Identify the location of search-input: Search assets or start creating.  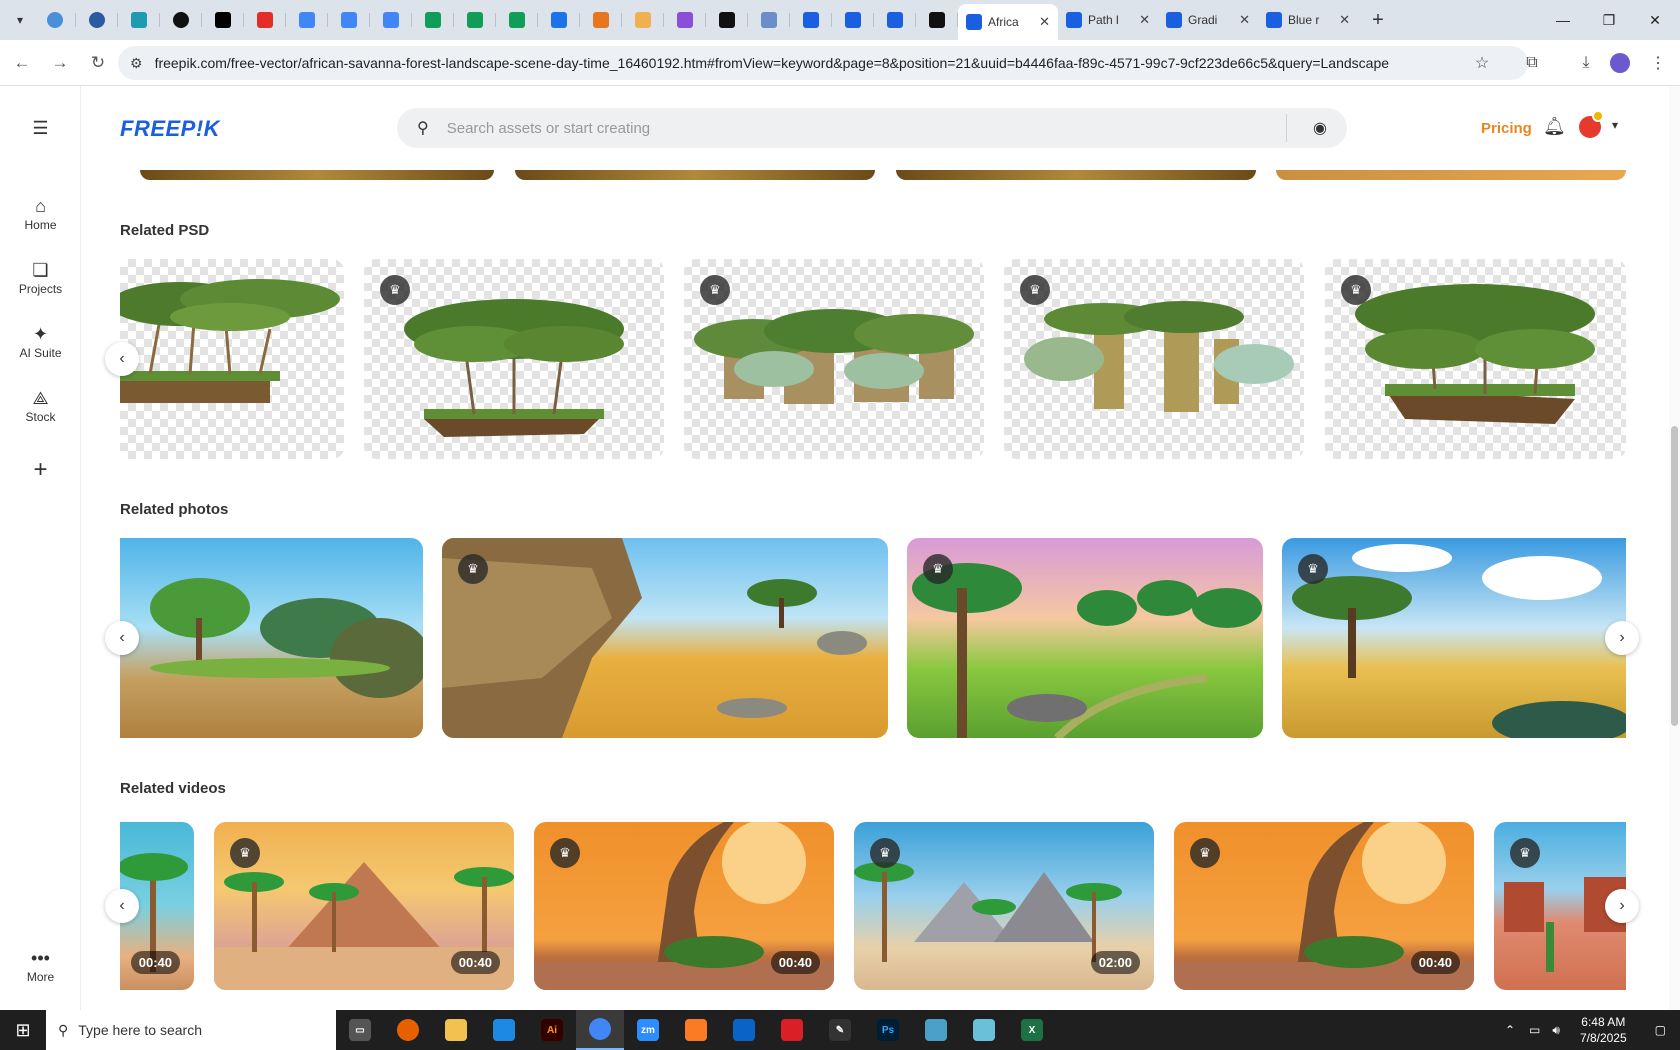
(548, 128).